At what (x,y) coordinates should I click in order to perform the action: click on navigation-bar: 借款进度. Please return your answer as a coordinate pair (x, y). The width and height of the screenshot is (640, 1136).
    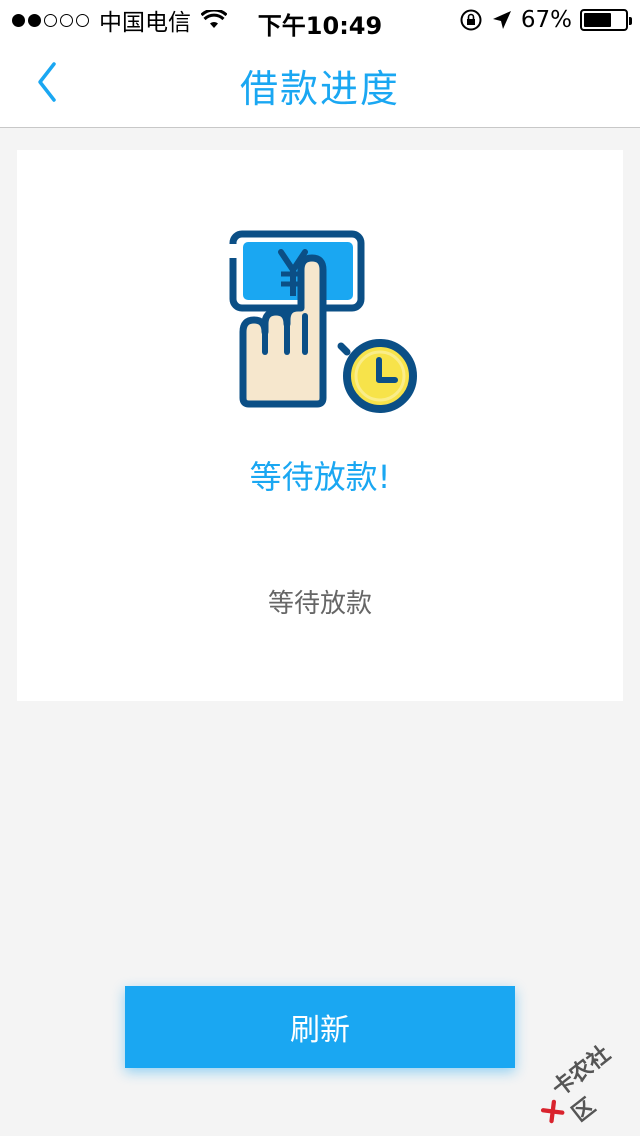
    Looking at the image, I should click on (320, 84).